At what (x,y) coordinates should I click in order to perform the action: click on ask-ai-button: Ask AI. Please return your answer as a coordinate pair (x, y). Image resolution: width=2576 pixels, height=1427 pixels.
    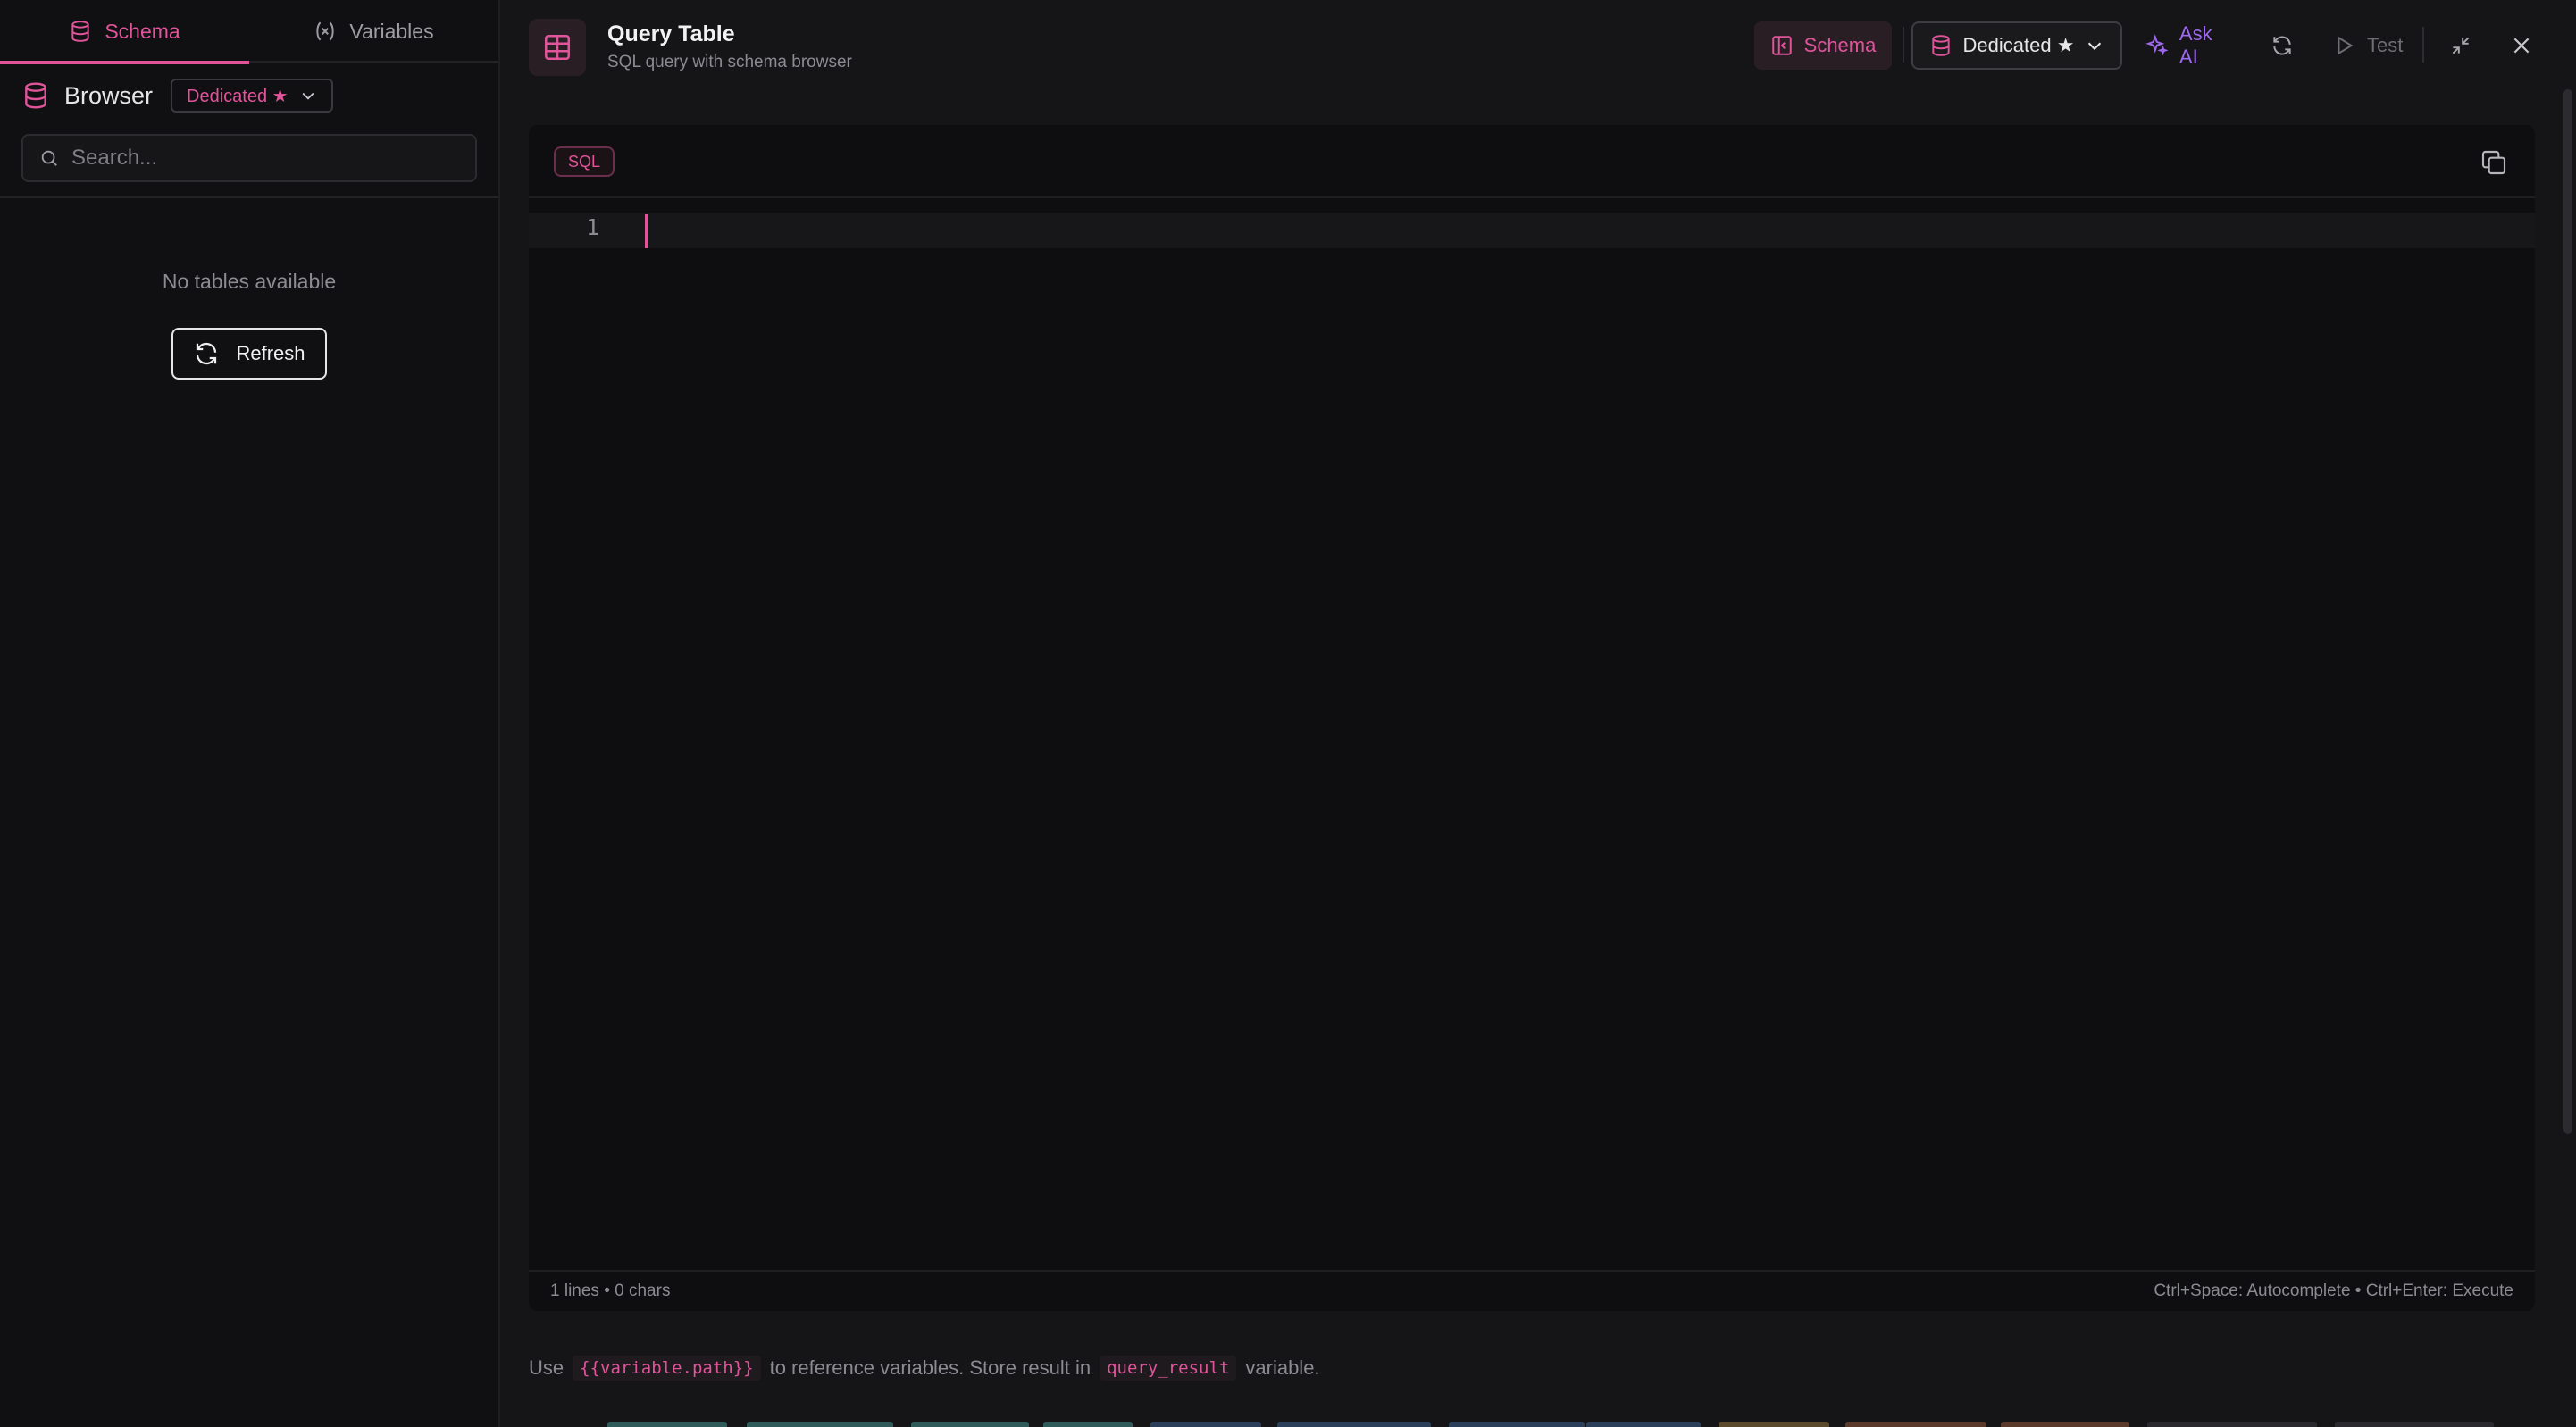
    Looking at the image, I should click on (2190, 45).